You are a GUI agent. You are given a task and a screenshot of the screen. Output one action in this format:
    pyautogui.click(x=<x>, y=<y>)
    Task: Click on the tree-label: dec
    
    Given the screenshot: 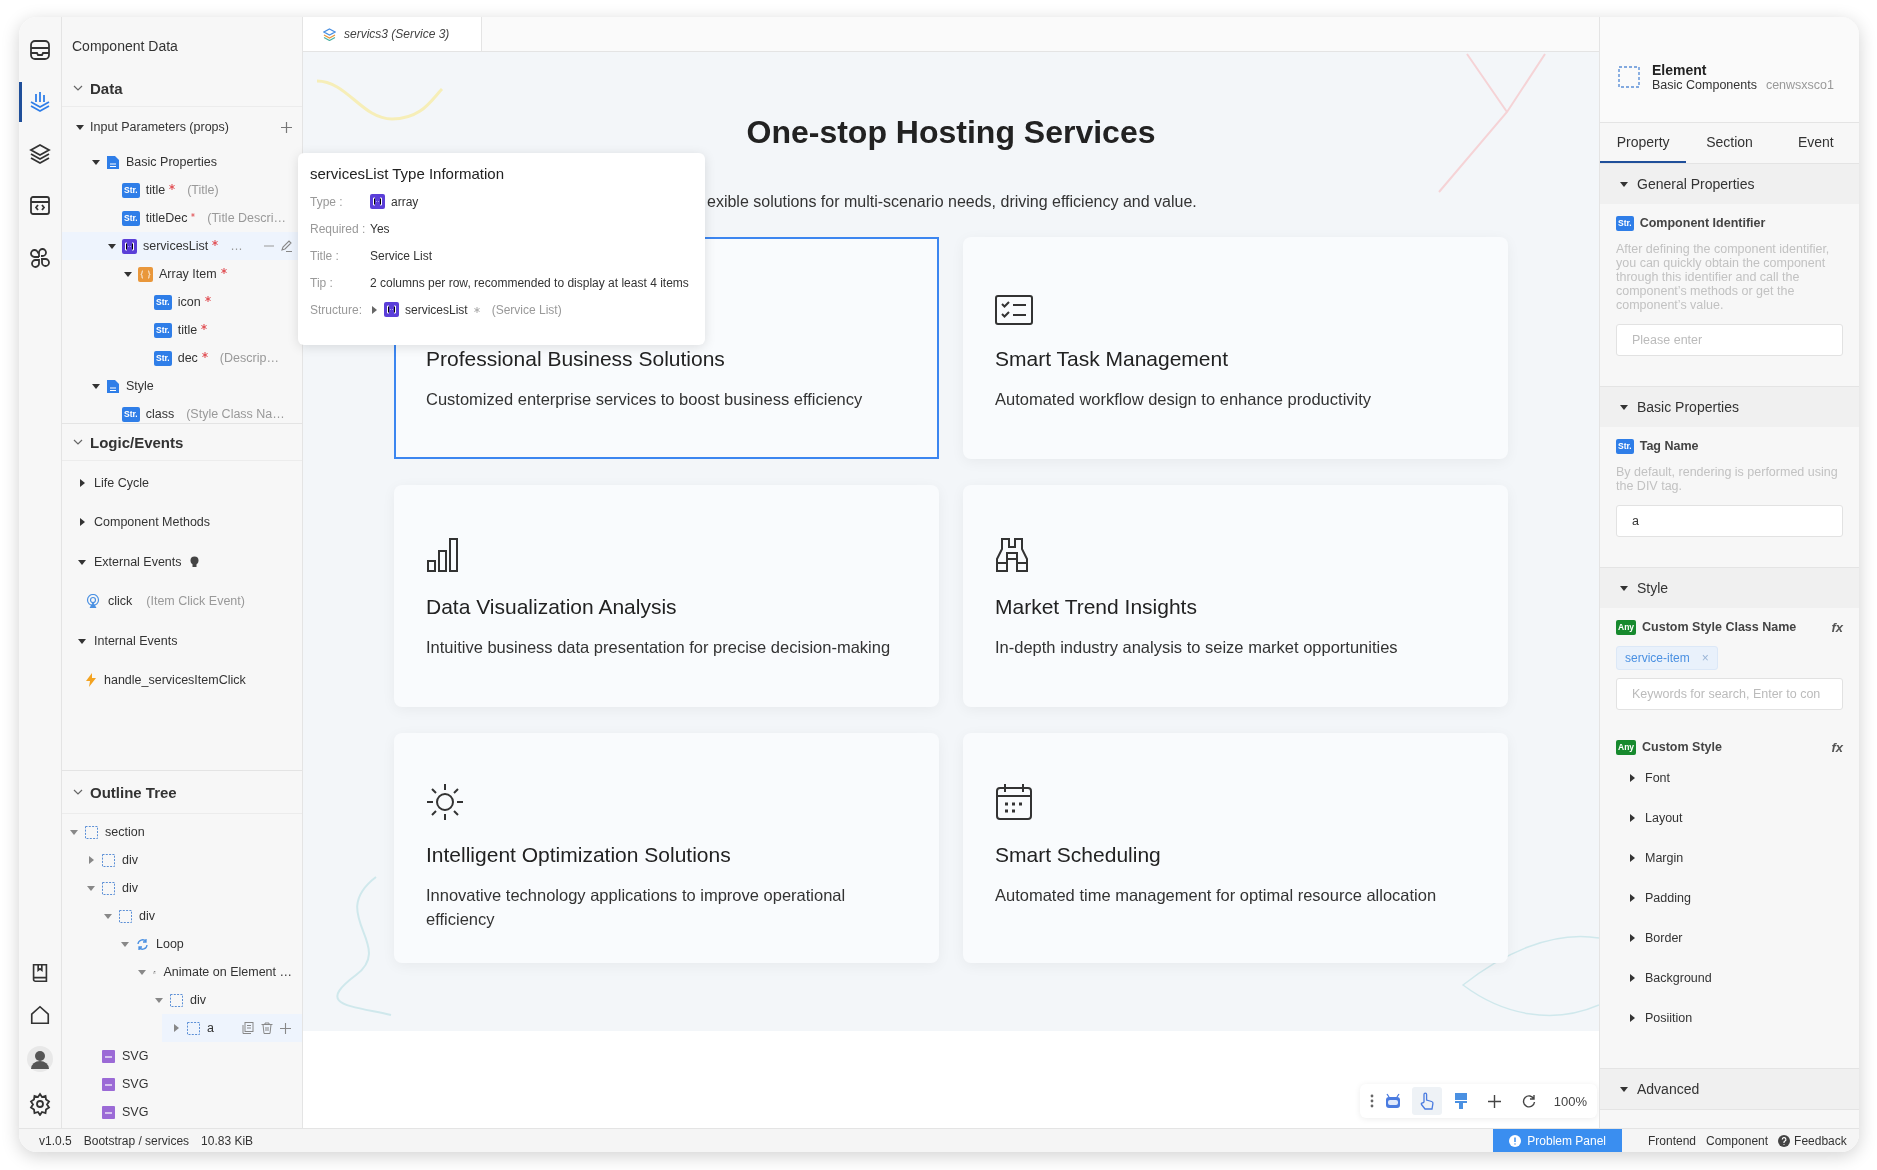 What is the action you would take?
    pyautogui.click(x=187, y=358)
    